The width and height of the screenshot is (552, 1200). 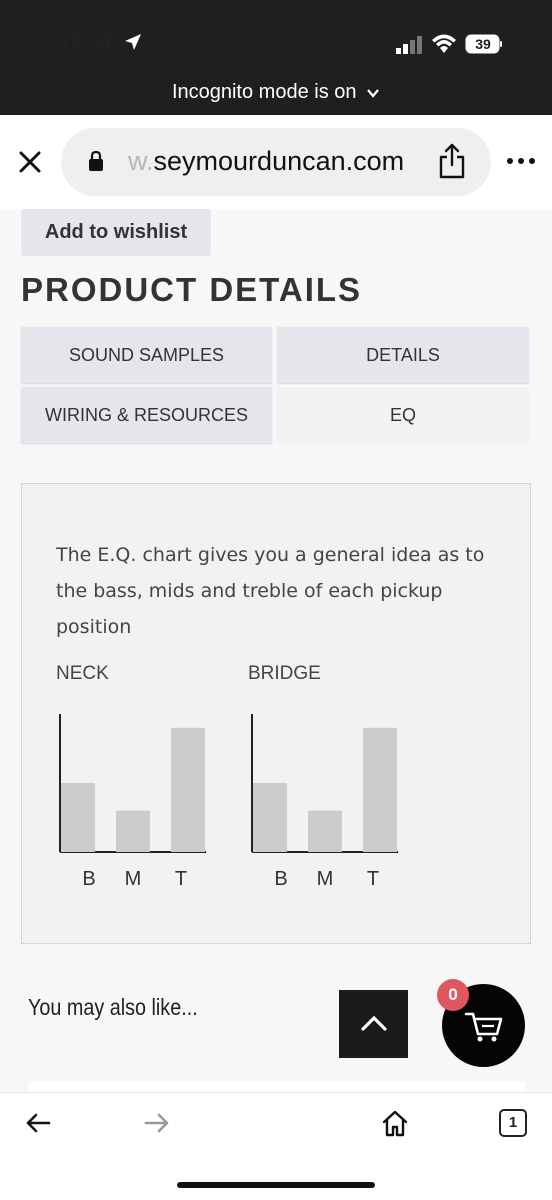 What do you see at coordinates (132, 802) in the screenshot?
I see `neck-eq-chart: BMT` at bounding box center [132, 802].